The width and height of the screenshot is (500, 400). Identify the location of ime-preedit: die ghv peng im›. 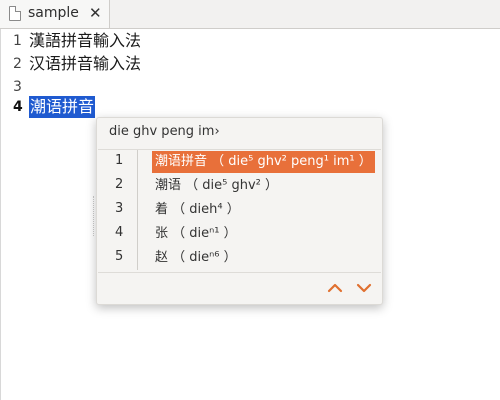
(164, 131).